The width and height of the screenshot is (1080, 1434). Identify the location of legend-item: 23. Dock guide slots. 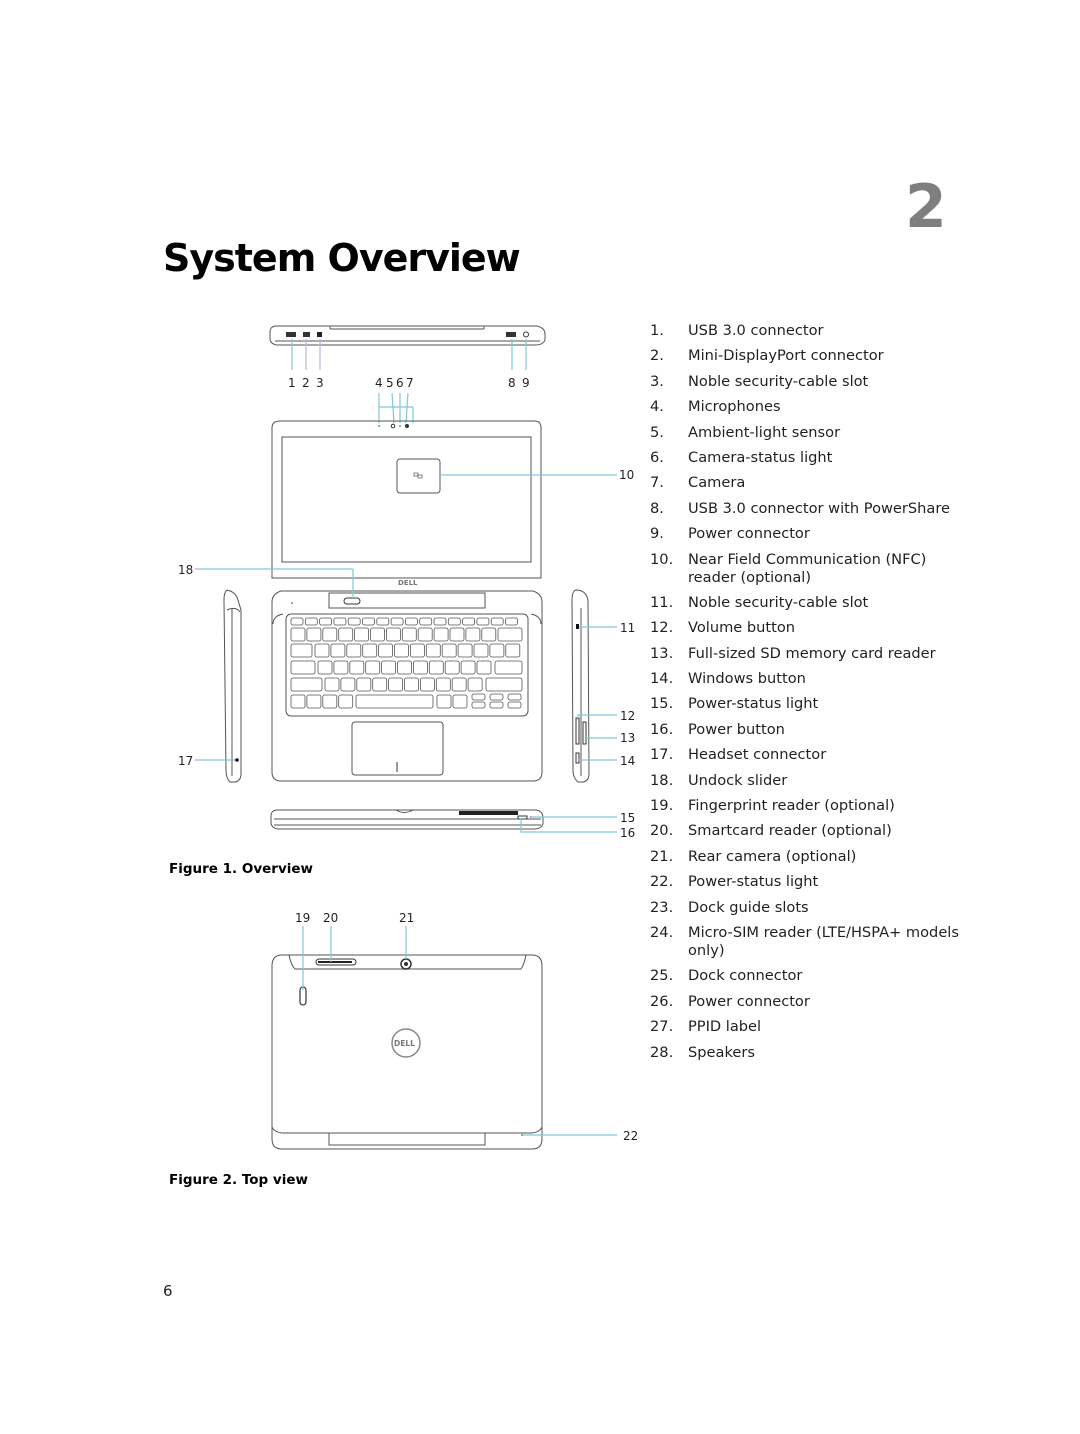
(805, 908).